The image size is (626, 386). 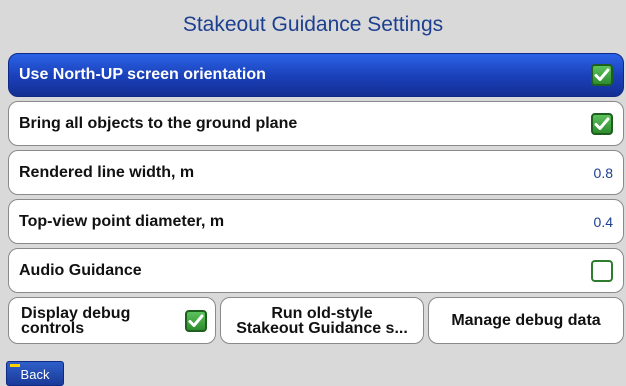 I want to click on setting-row-ground-plane: Bring all objects to the ground plane, so click(x=316, y=123).